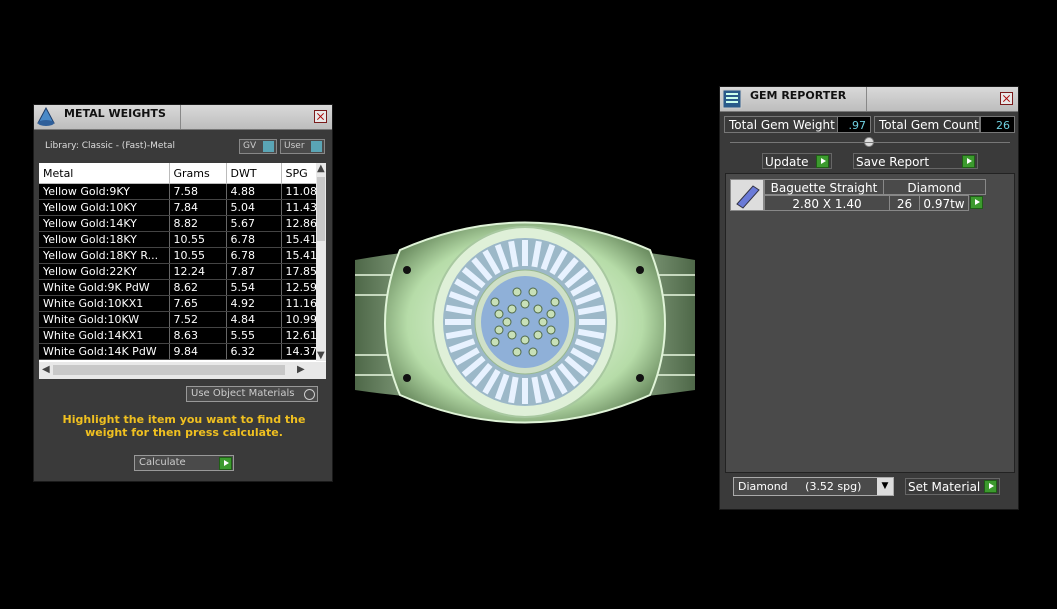 The height and width of the screenshot is (609, 1057). I want to click on metal-weights-icon, so click(46, 116).